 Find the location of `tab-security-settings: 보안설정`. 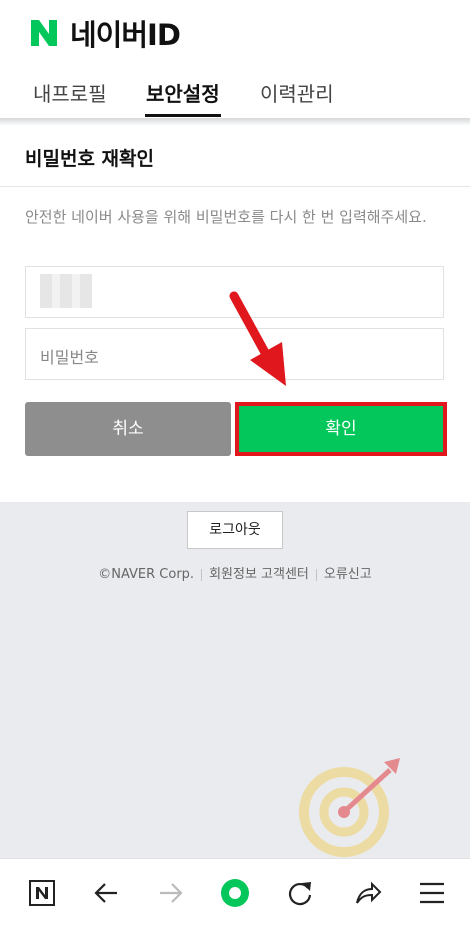

tab-security-settings: 보안설정 is located at coordinates (183, 92).